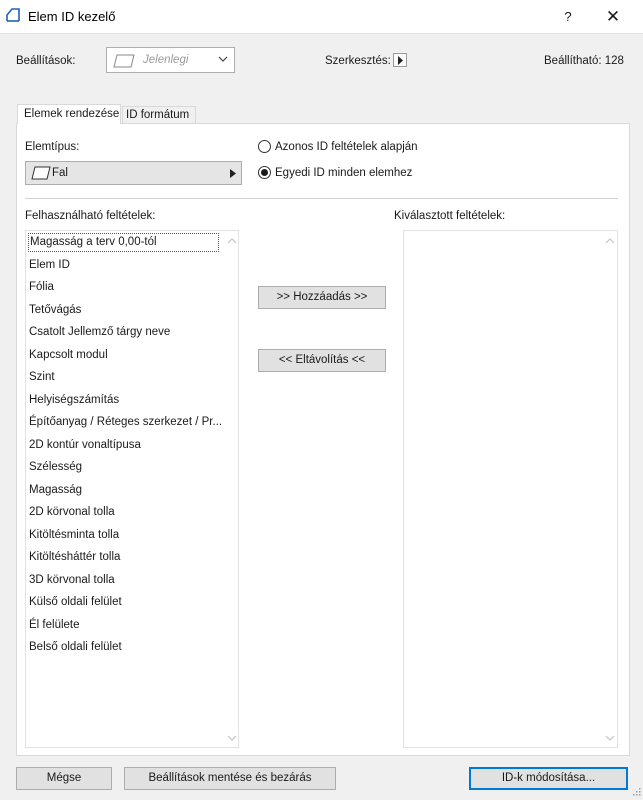 This screenshot has height=800, width=643. I want to click on list-item: Kitöltésháttér tolla, so click(74, 557).